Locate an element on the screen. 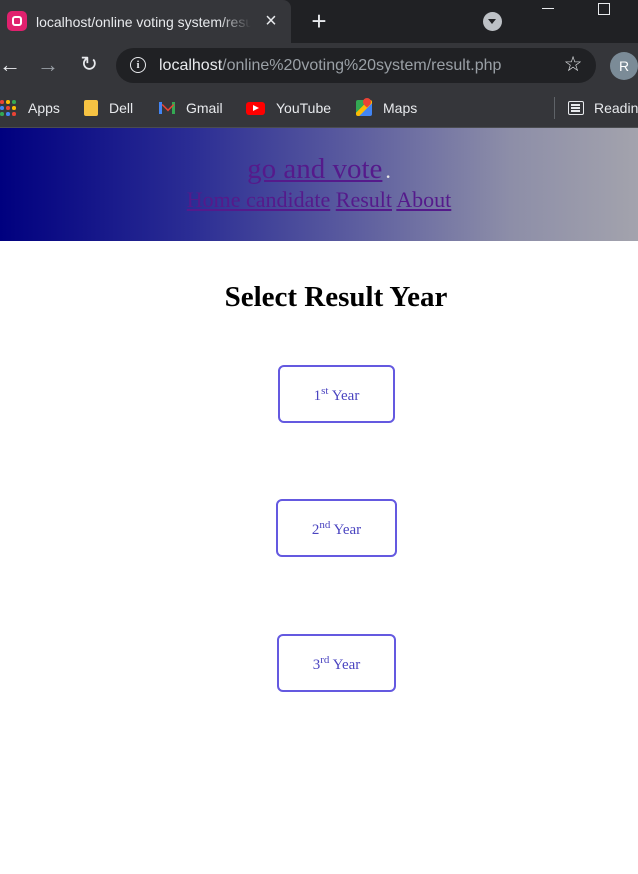  bookmark-apps: Apps is located at coordinates (30, 108).